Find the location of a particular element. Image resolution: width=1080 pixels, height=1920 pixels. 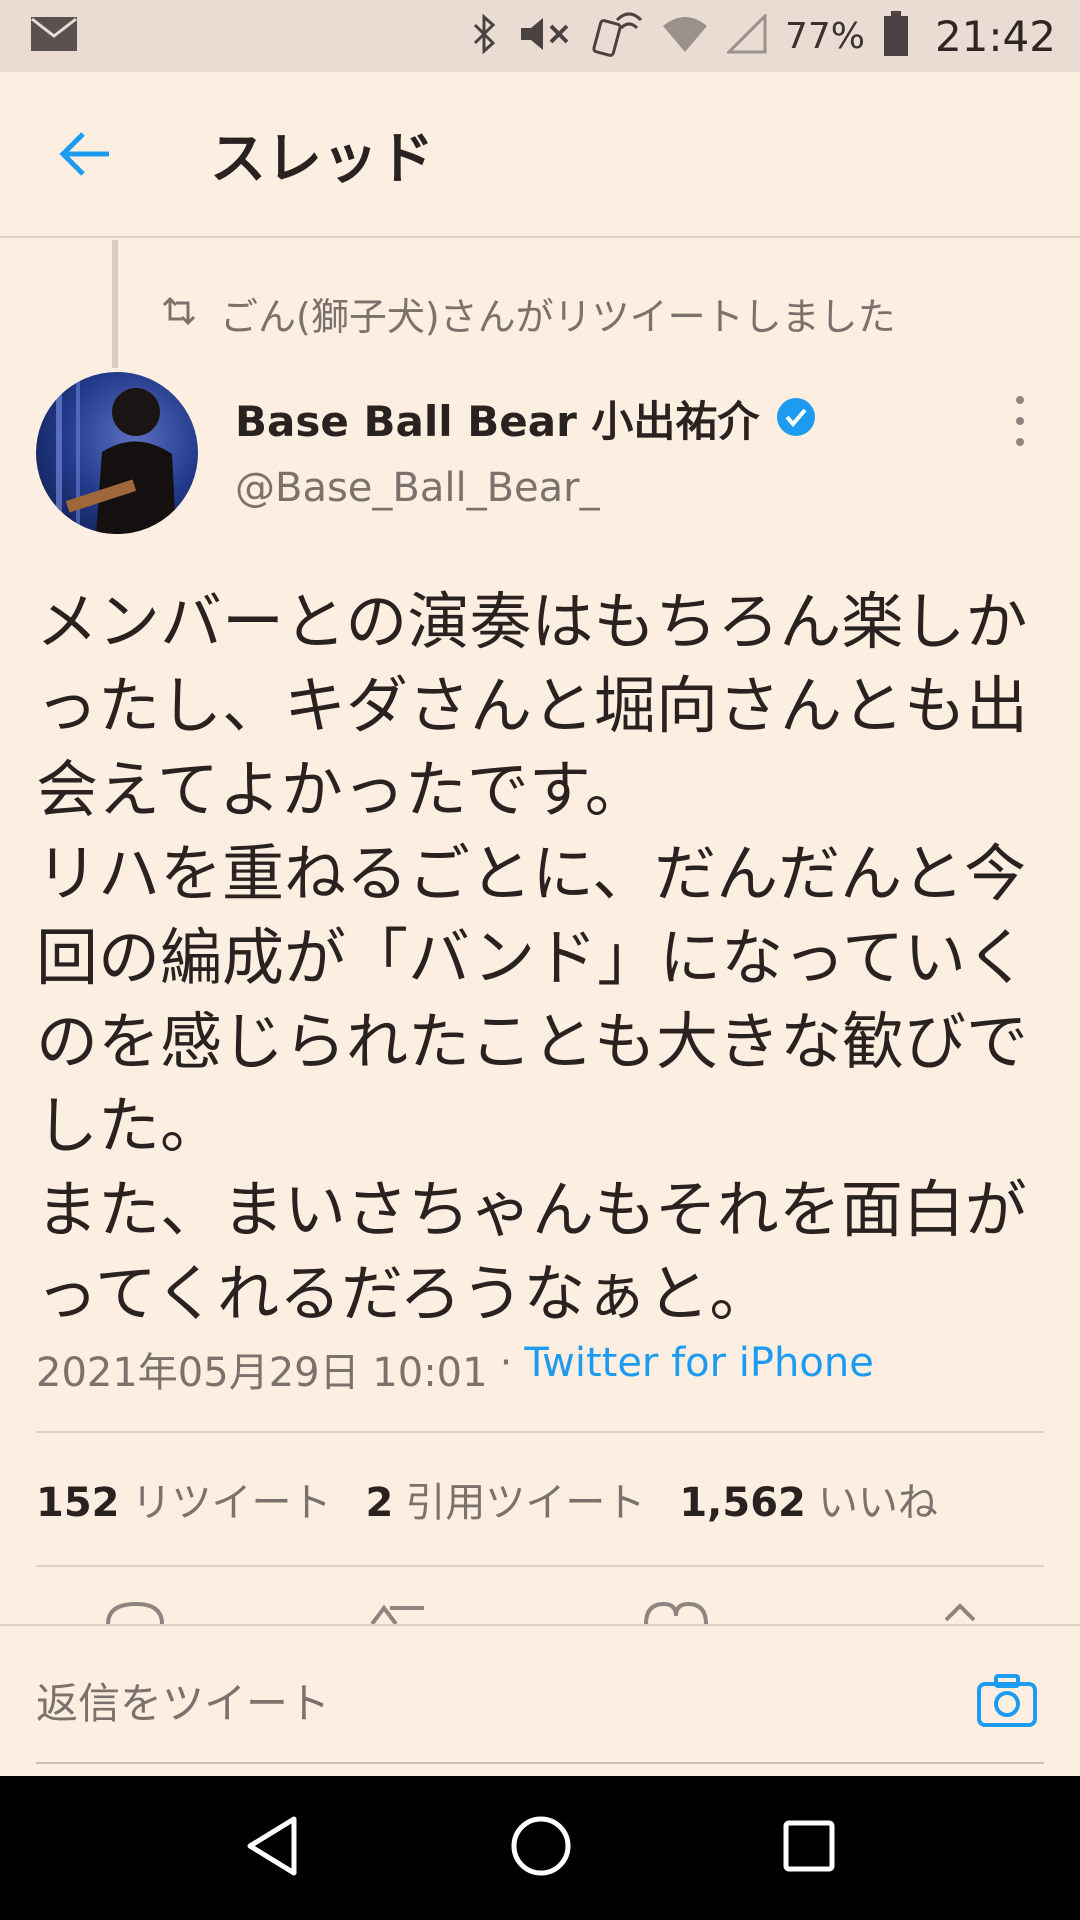

status-bar: 77% 21:42 is located at coordinates (540, 36).